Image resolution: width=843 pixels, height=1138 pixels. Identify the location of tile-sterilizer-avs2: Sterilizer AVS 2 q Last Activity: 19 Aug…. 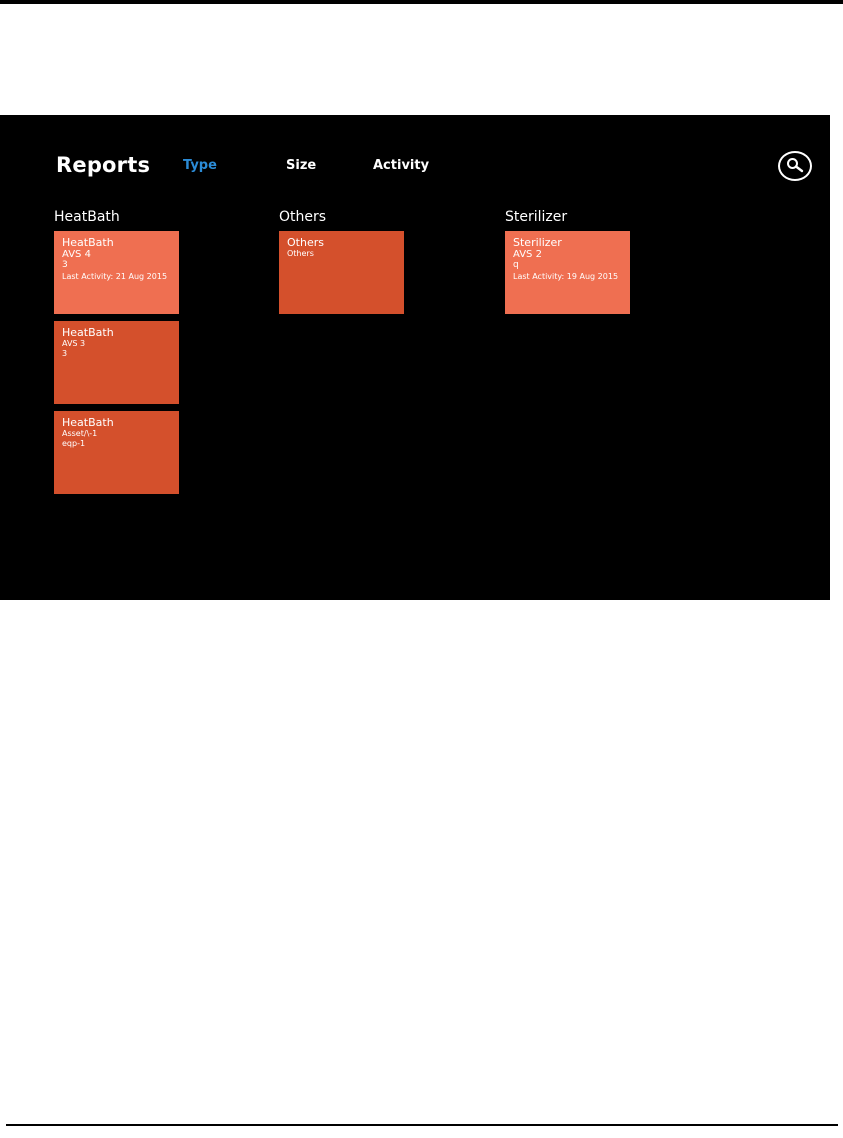
(567, 272).